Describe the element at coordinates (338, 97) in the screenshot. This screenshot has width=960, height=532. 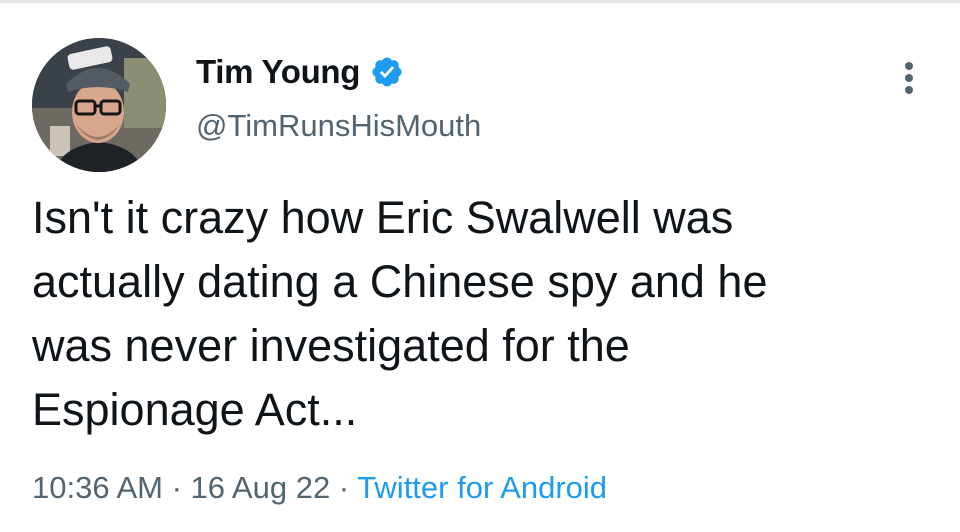
I see `author-block: Tim Young @TimRunsHisMouth` at that location.